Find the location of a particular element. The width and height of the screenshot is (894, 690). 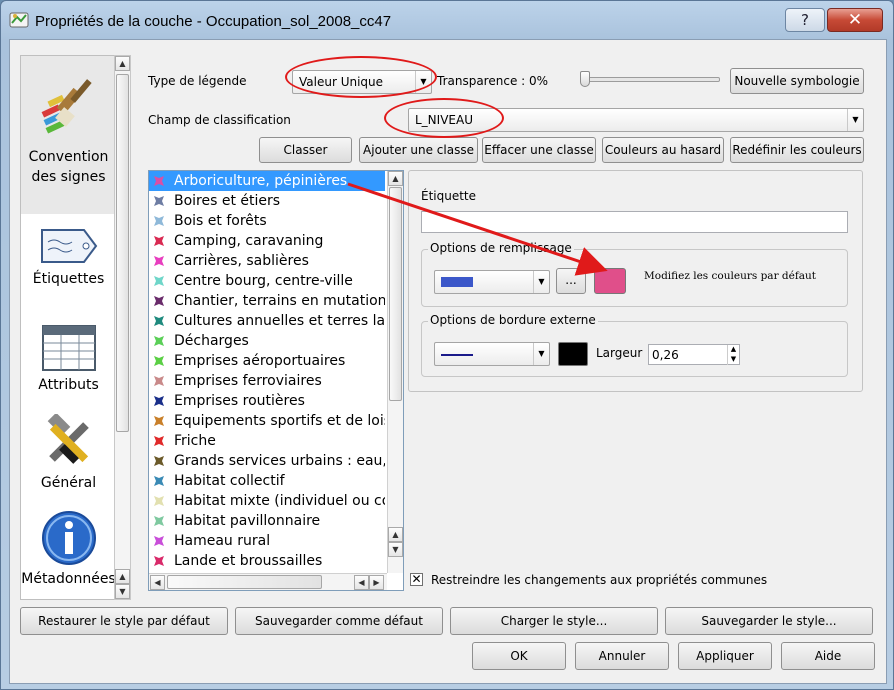

transparency-slider-handle is located at coordinates (585, 79).